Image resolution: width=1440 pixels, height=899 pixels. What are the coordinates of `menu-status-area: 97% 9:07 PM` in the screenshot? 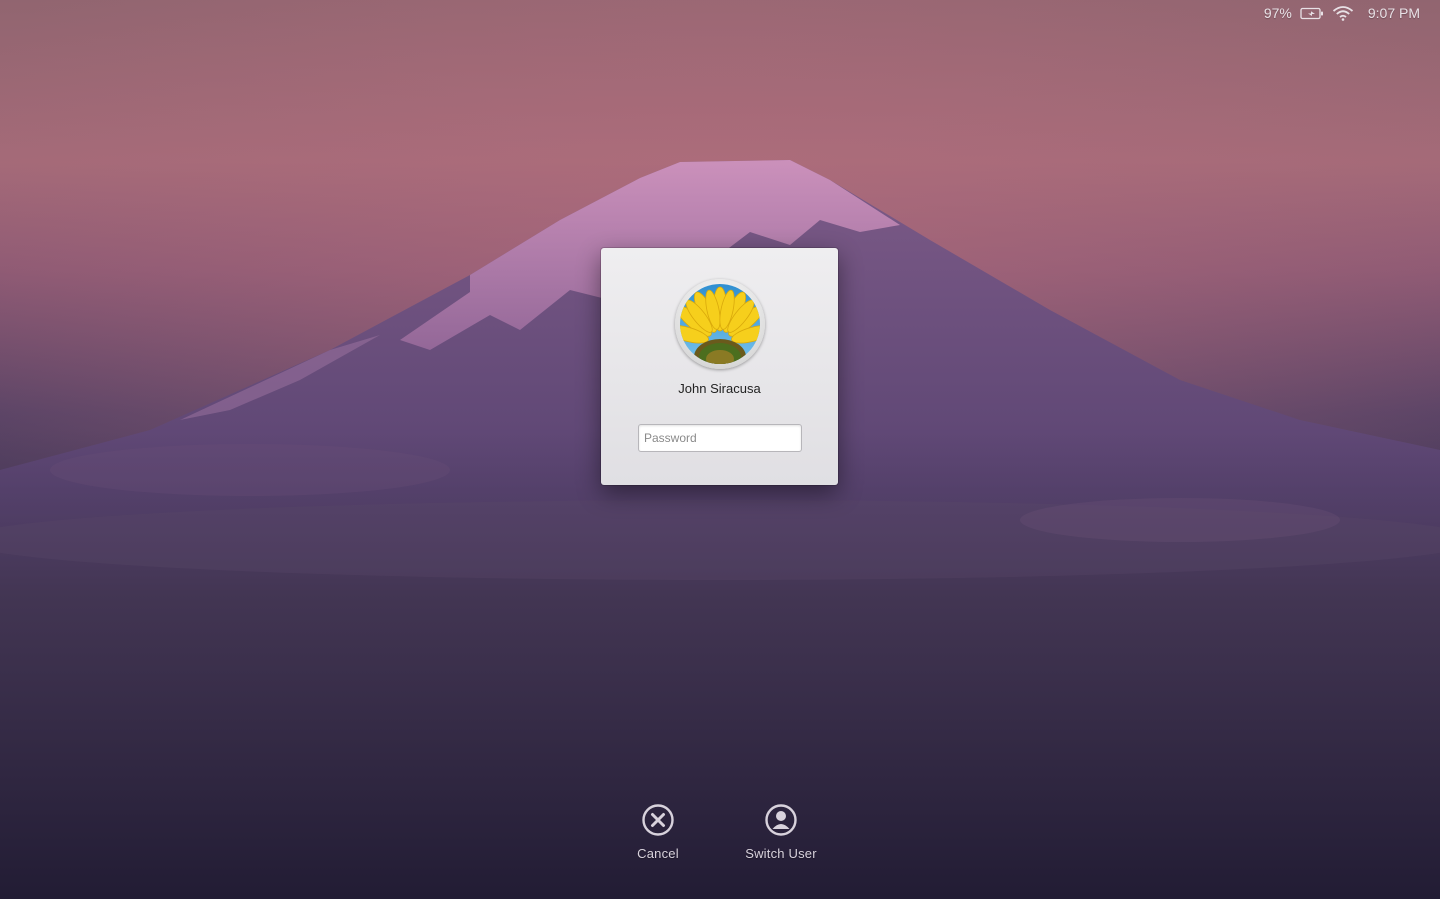 It's located at (1342, 13).